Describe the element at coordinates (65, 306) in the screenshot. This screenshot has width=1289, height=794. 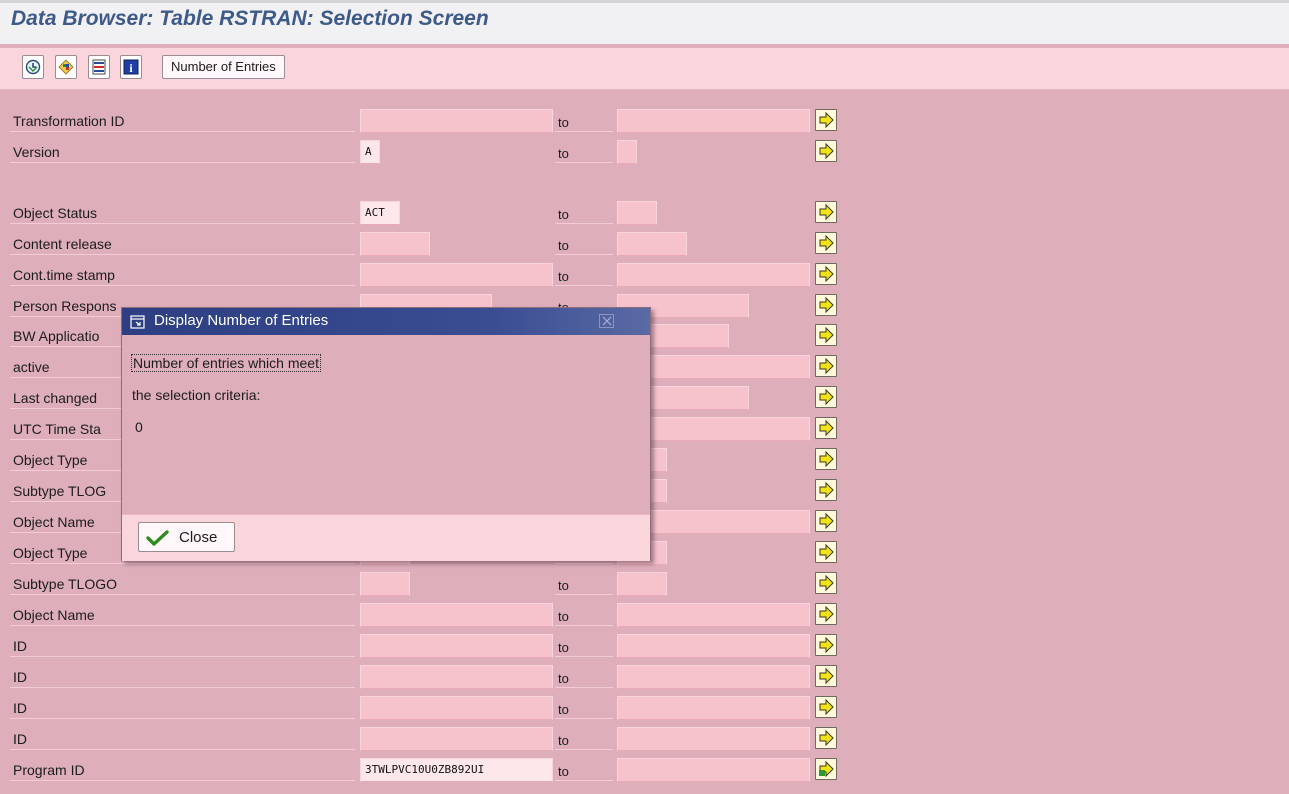
I see `field-label: Person Respons` at that location.